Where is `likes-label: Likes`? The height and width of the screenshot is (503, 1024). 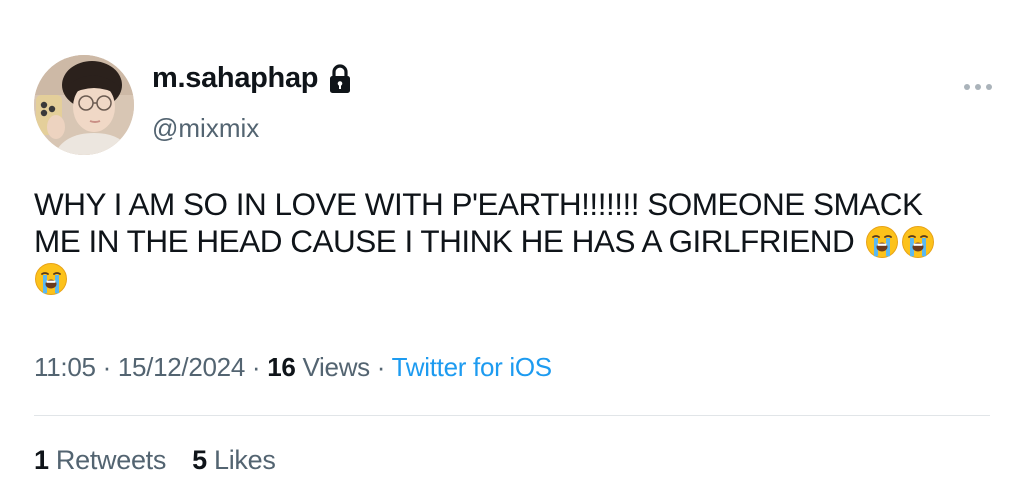
likes-label: Likes is located at coordinates (245, 460).